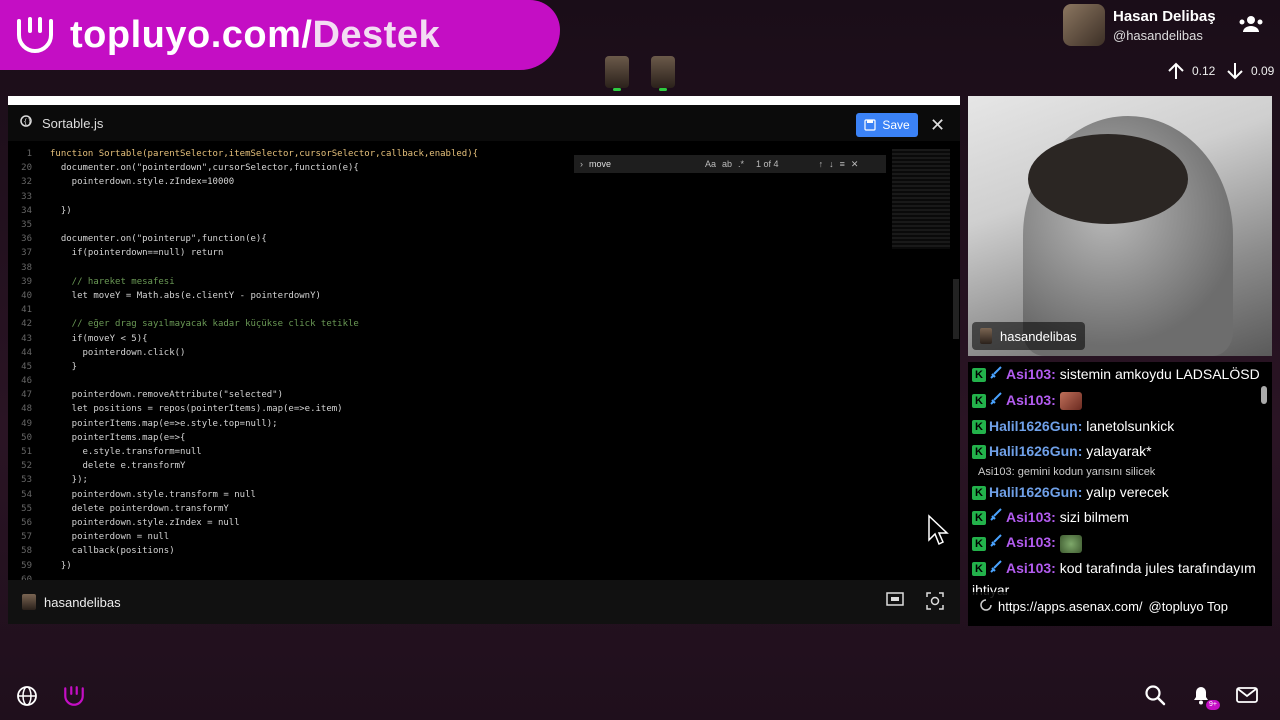 This screenshot has height=720, width=1280. I want to click on chat-message: K Halil1626Gun: yalayarak*, so click(1120, 451).